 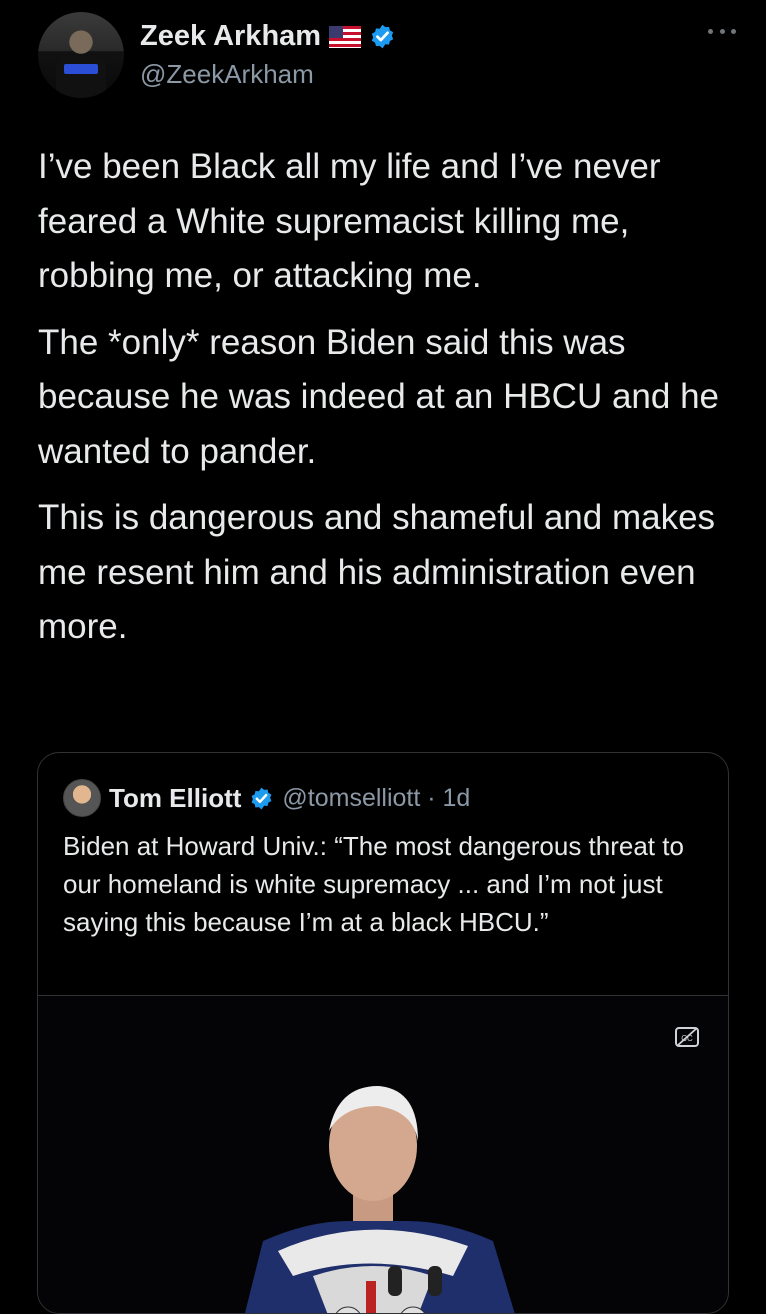 What do you see at coordinates (345, 36) in the screenshot?
I see `us-flag-icon` at bounding box center [345, 36].